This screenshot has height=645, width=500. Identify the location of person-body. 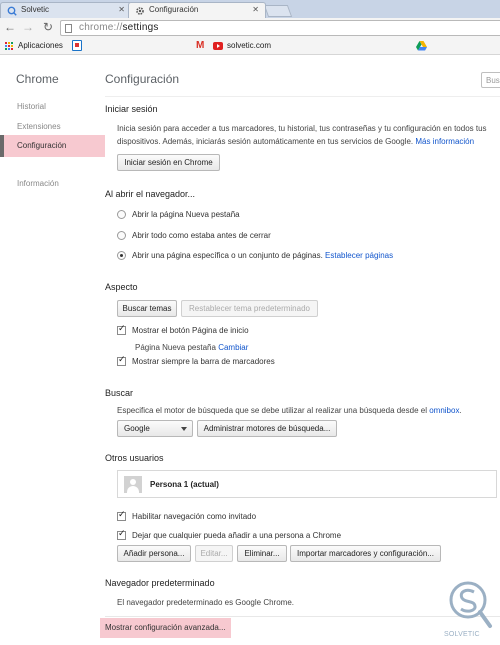
(133, 489).